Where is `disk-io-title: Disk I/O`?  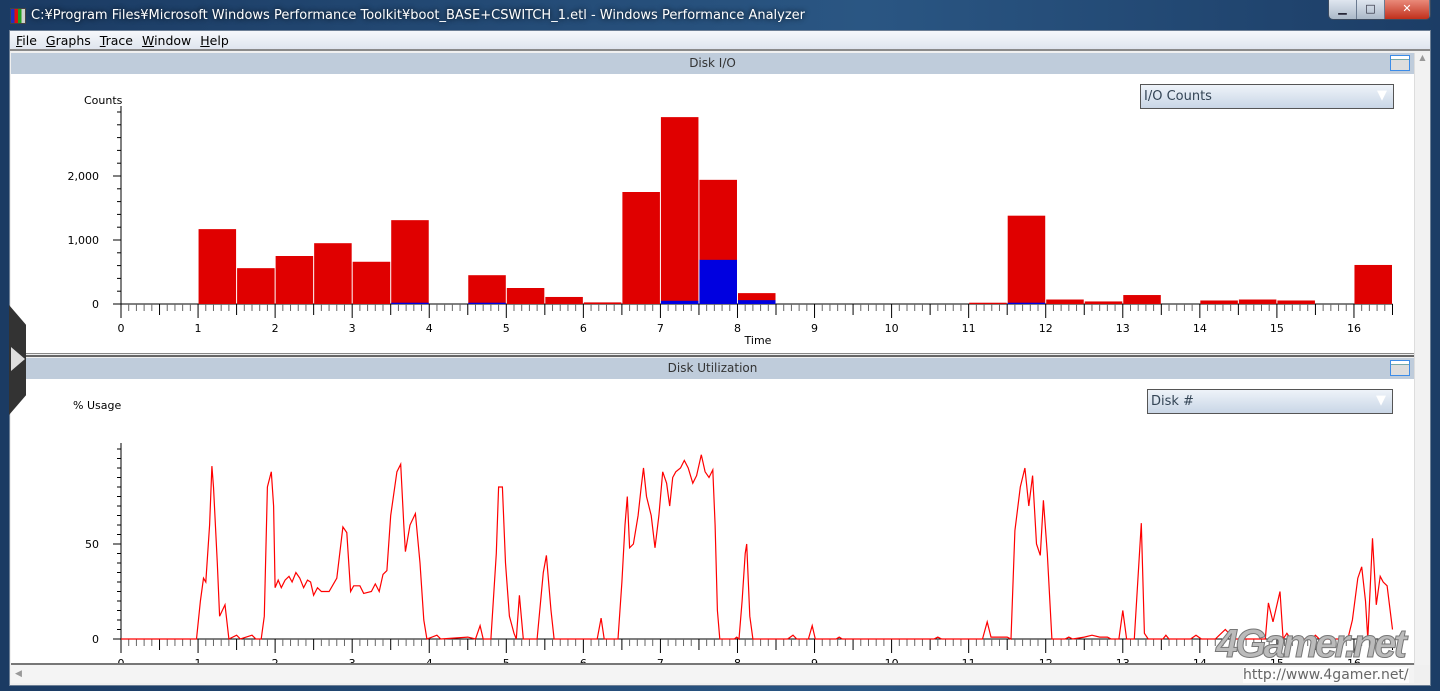 disk-io-title: Disk I/O is located at coordinates (712, 63).